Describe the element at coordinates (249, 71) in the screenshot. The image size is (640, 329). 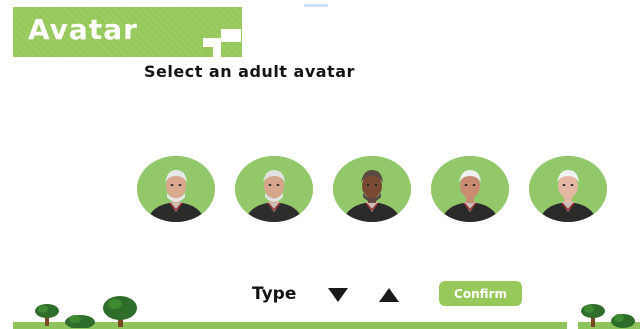
I see `instruction-text: Select an adult avatar` at that location.